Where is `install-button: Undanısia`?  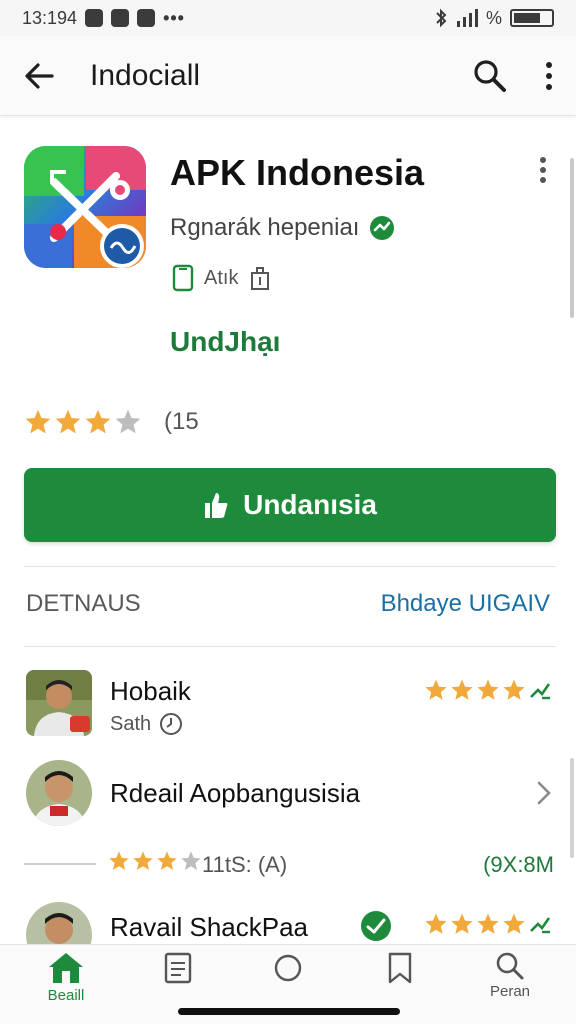 install-button: Undanısia is located at coordinates (290, 505).